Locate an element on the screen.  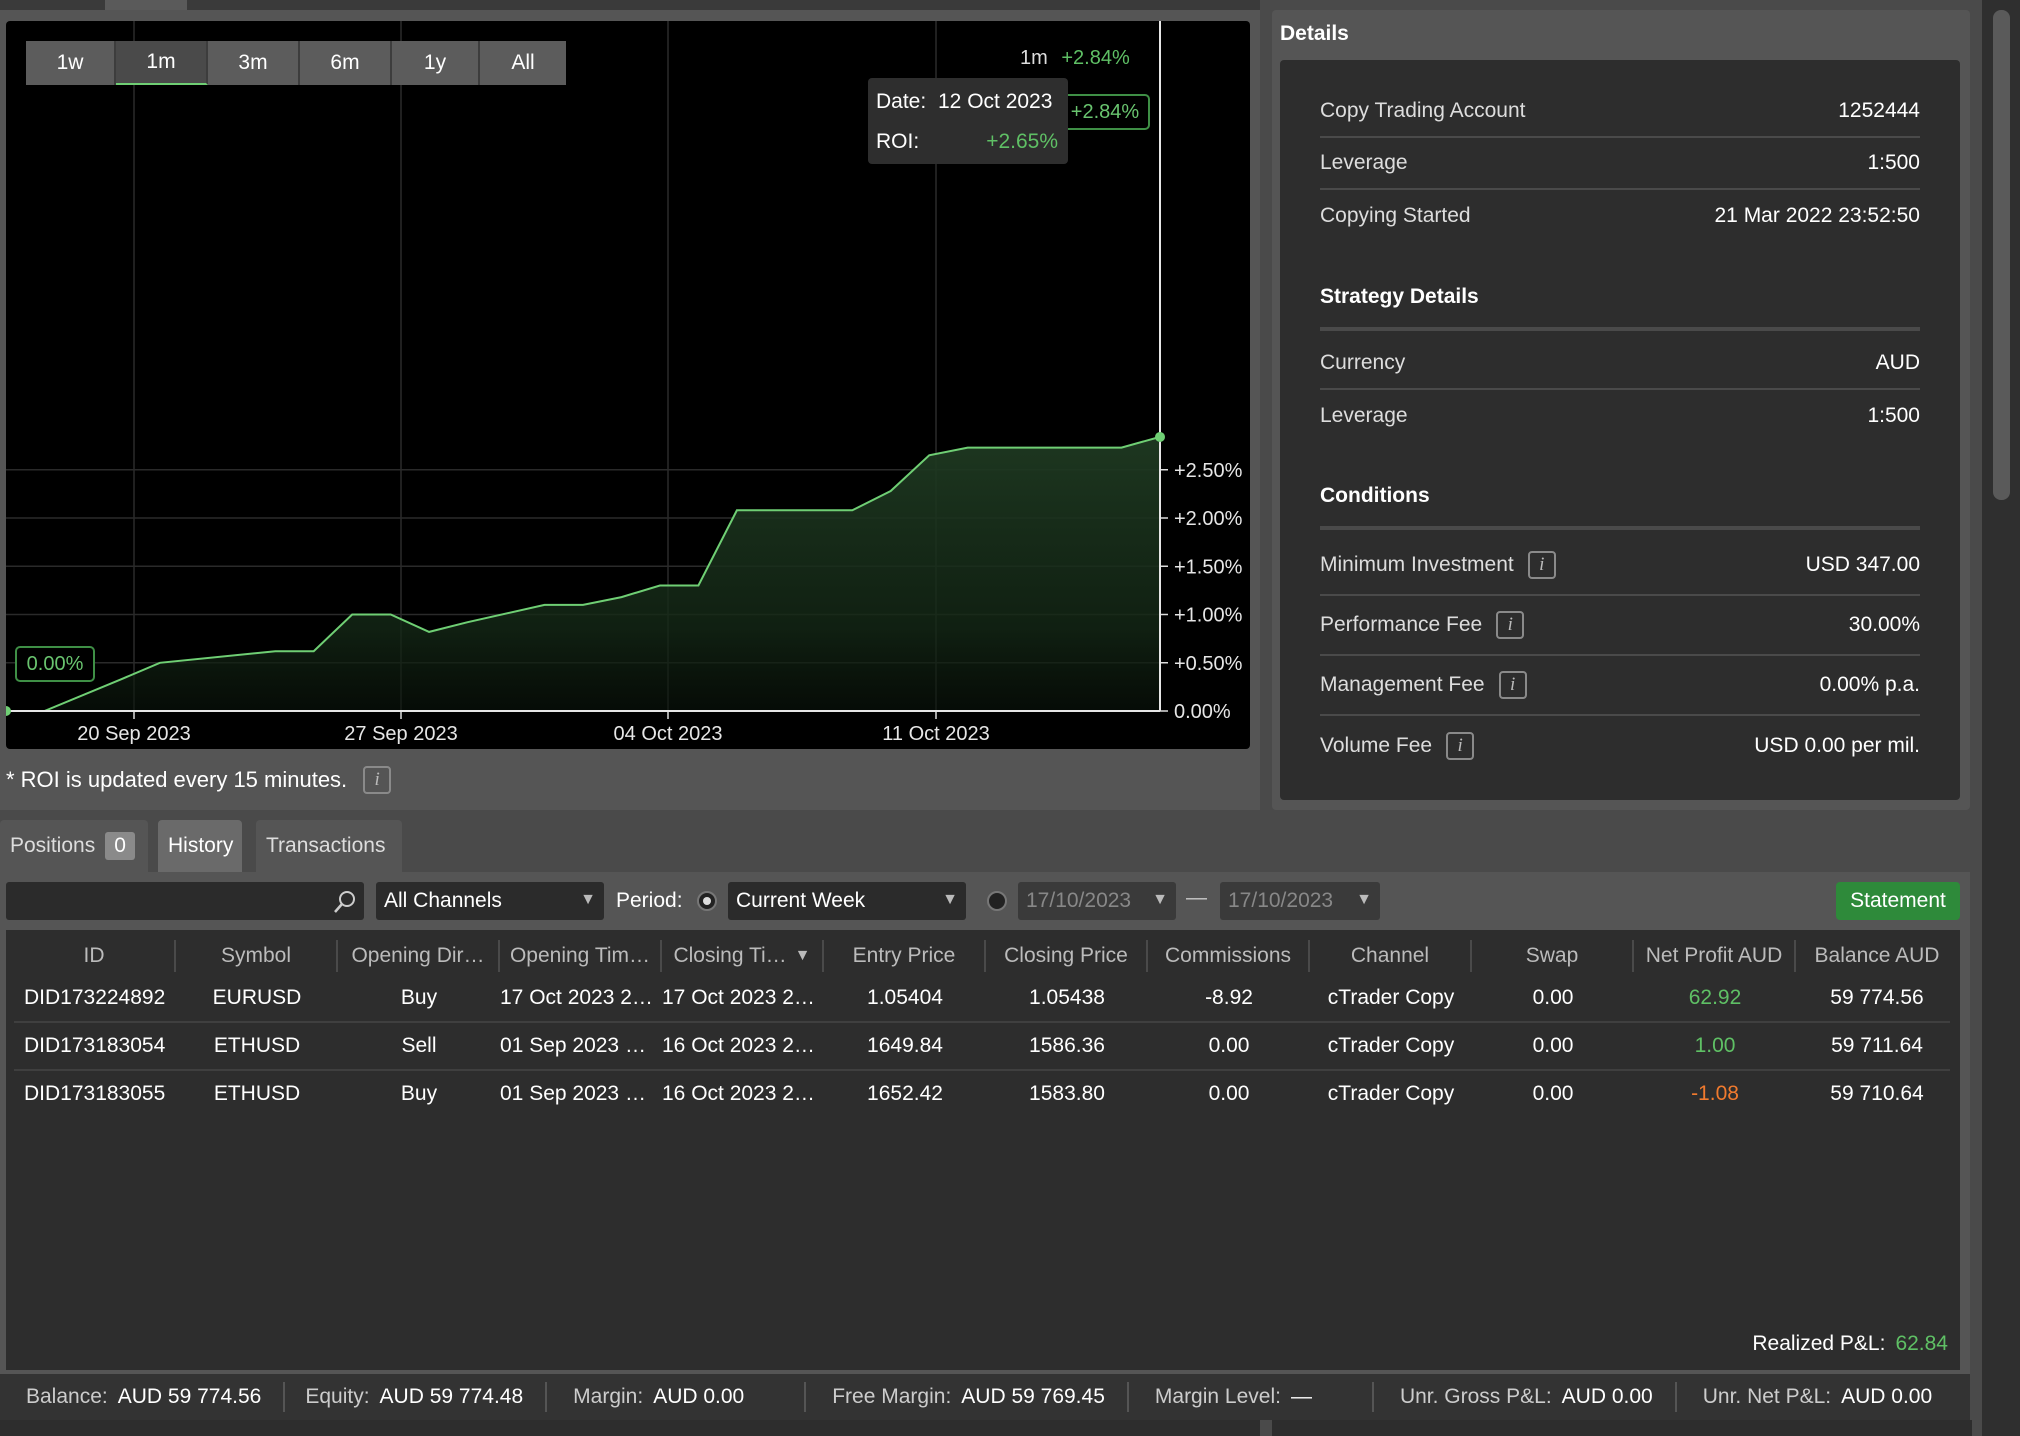
column-header-balance: Balance AUD is located at coordinates (1877, 956).